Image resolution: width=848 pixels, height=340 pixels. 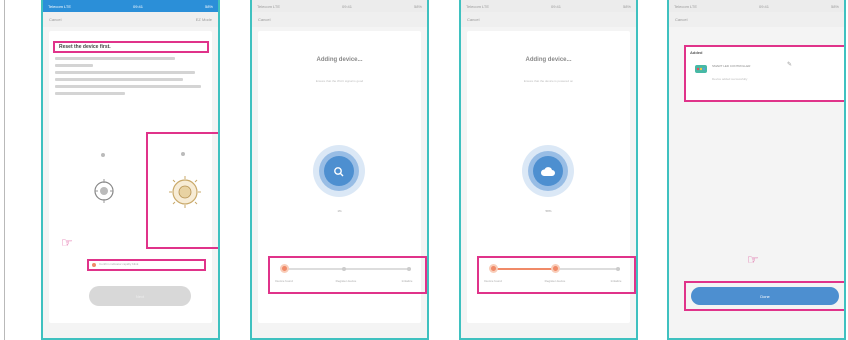 I want to click on device-illustration-blinking, so click(x=185, y=192).